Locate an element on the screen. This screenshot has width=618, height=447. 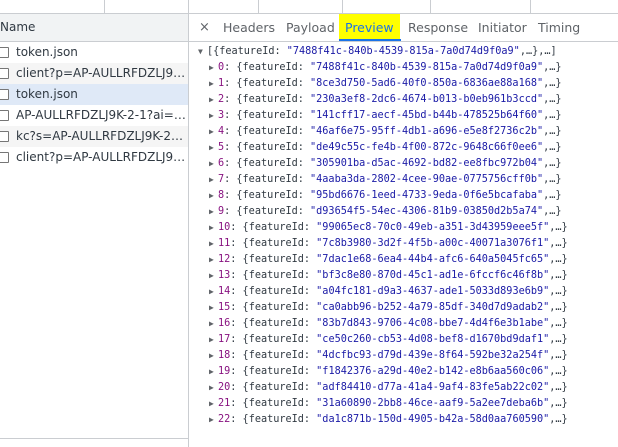
root-open: [{featureId: is located at coordinates (247, 51).